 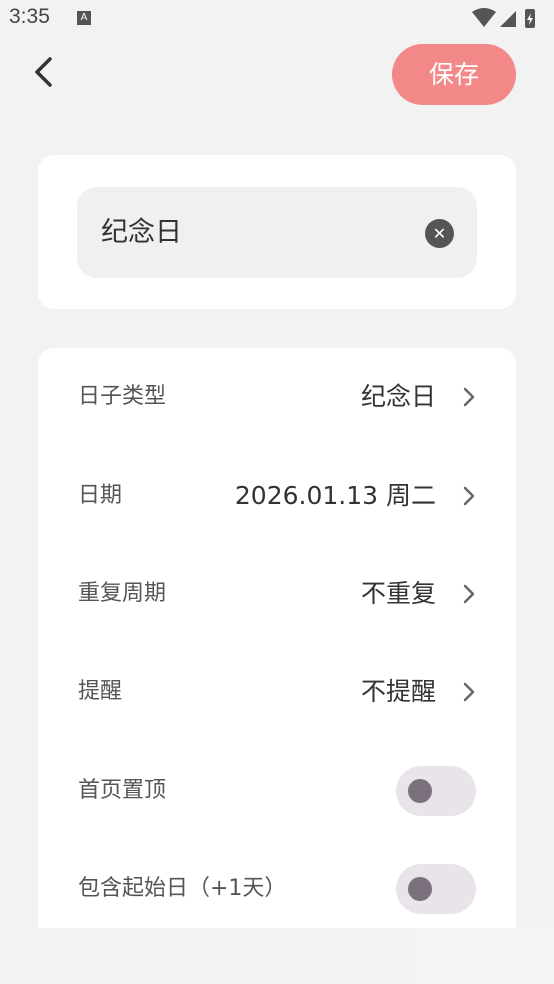 I want to click on row-day-type: 日子类型 纪念日, so click(x=277, y=397).